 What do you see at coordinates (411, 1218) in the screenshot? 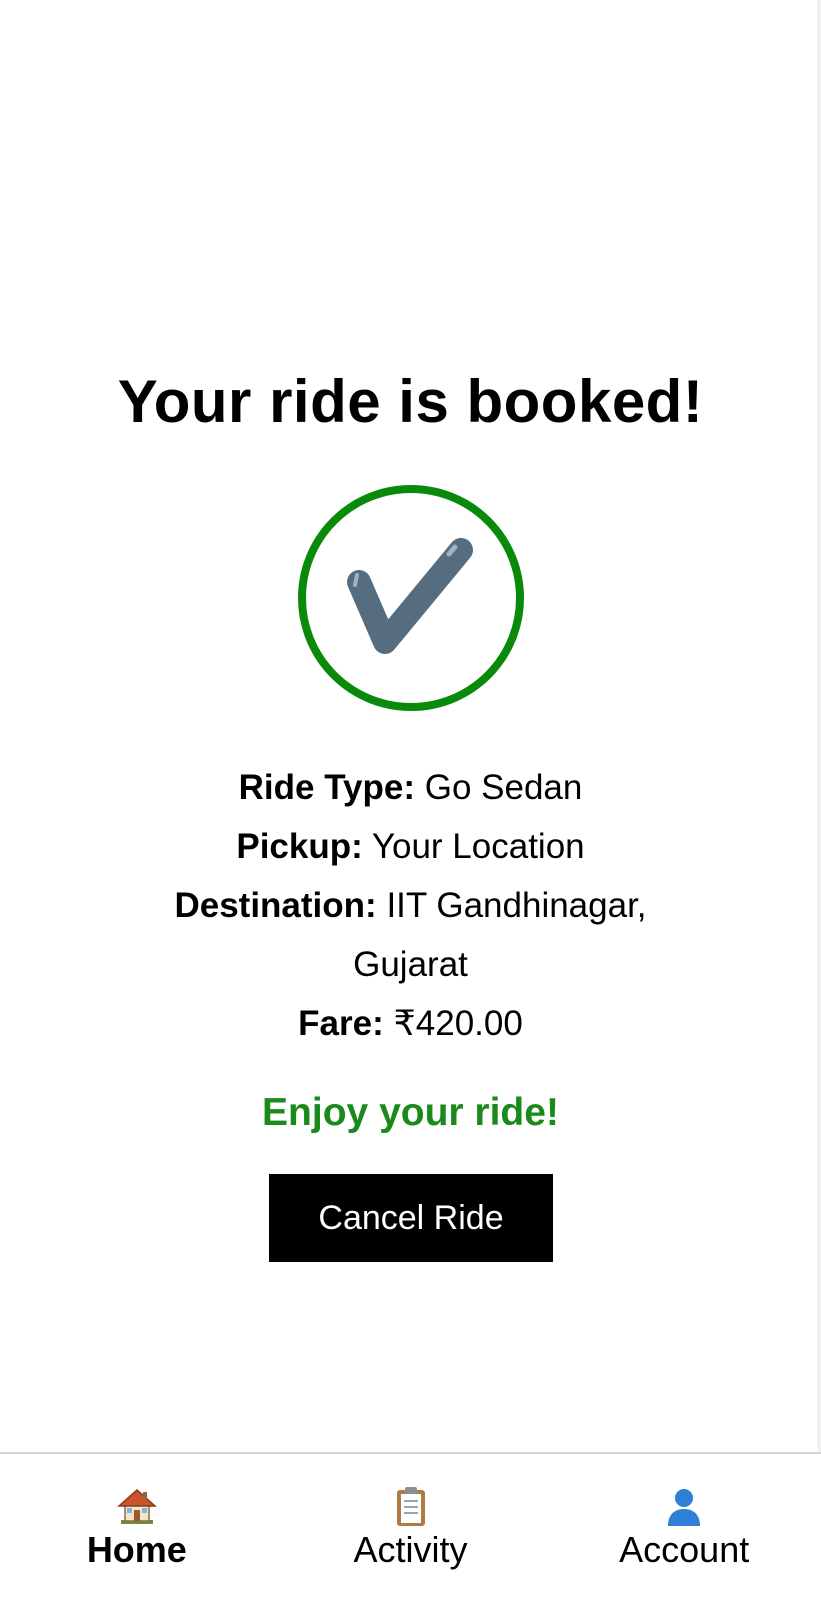
I see `cancel-ride-button: Cancel Ride` at bounding box center [411, 1218].